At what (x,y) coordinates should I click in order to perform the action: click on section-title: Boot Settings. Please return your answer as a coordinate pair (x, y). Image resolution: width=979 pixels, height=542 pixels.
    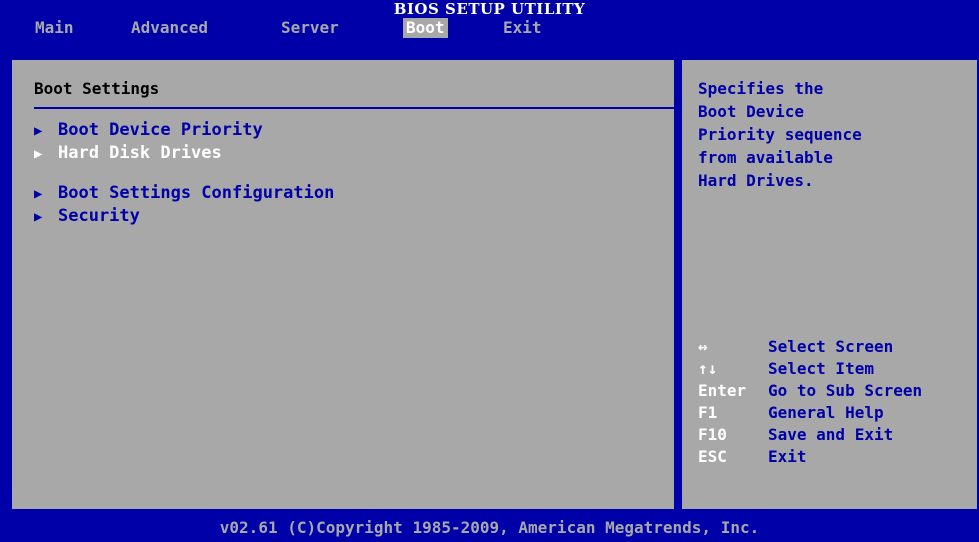
    Looking at the image, I should click on (97, 88).